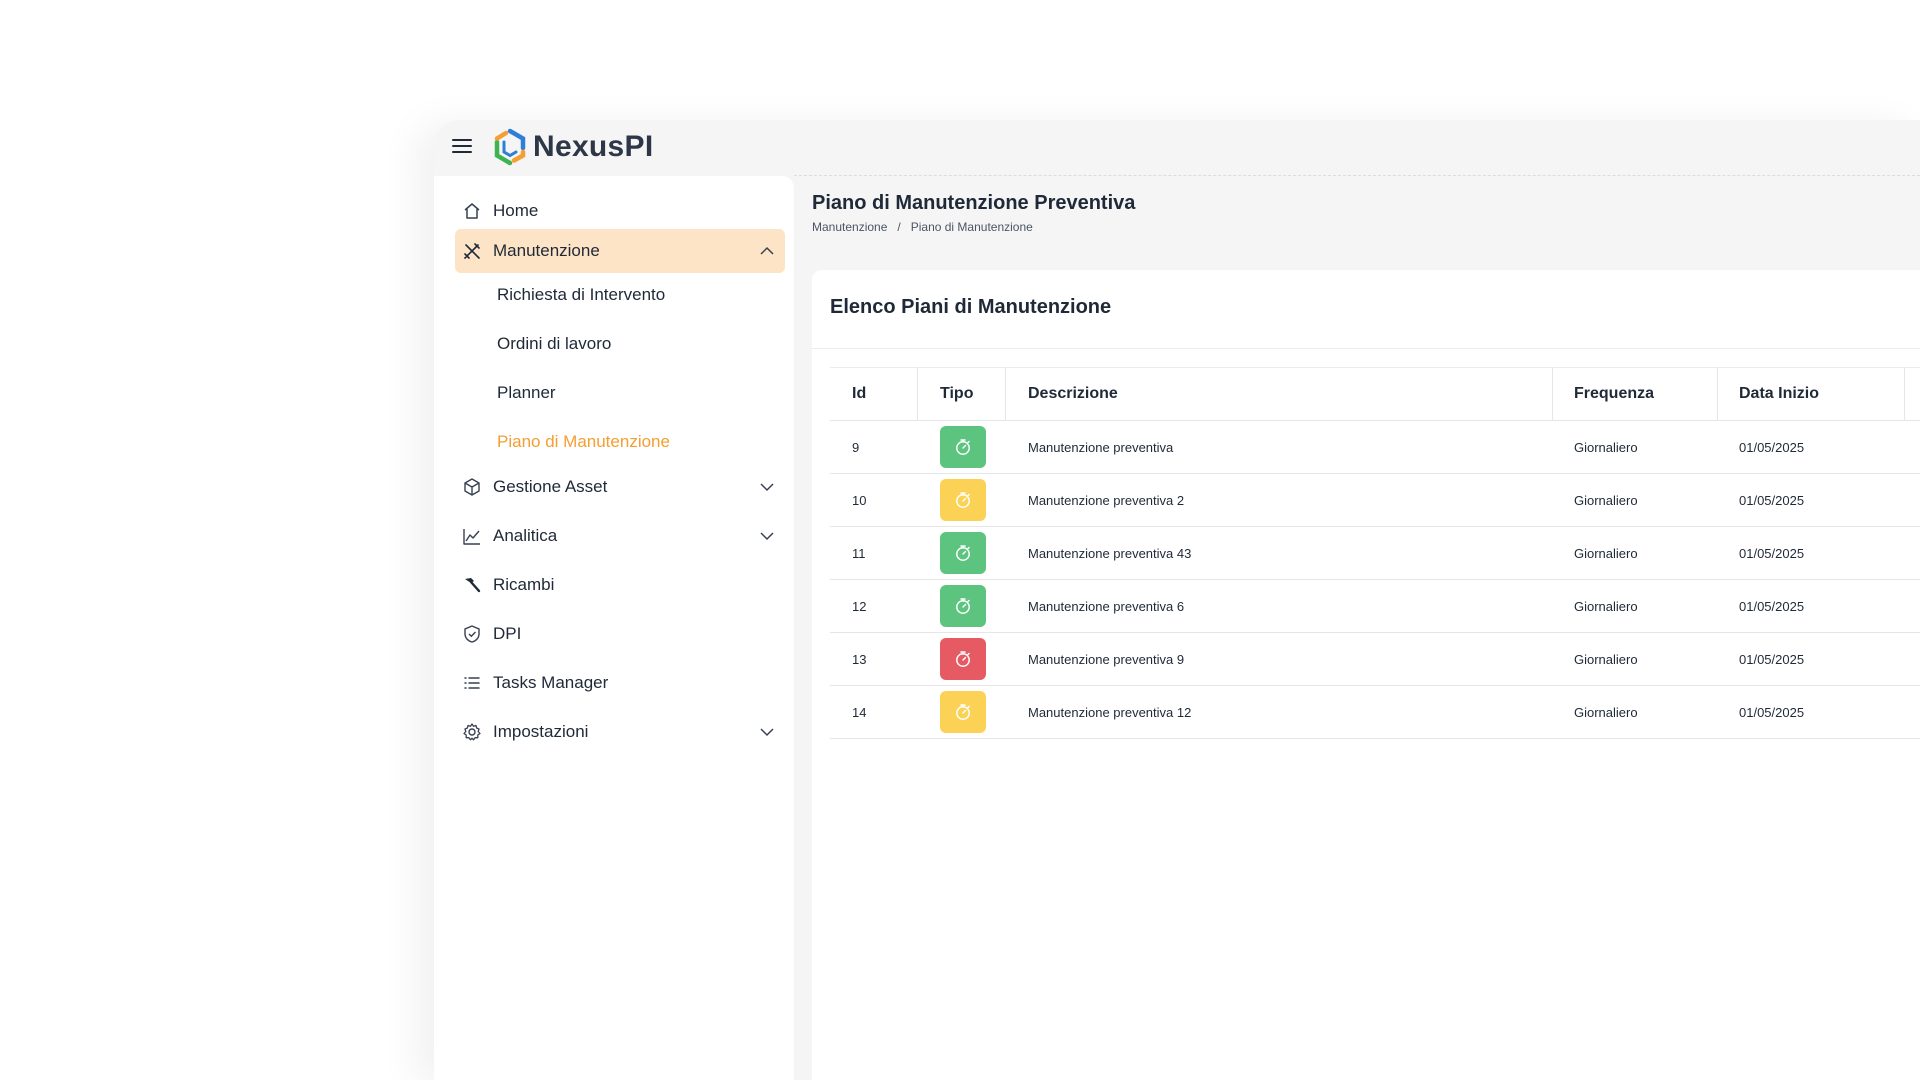  I want to click on app-name: NexusPI, so click(593, 146).